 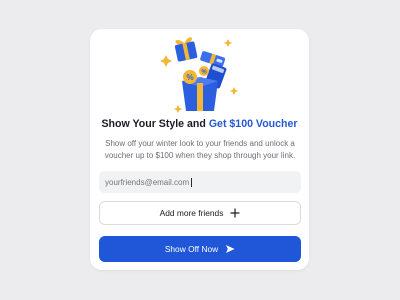 What do you see at coordinates (155, 124) in the screenshot?
I see `title-main: Show Your Style and` at bounding box center [155, 124].